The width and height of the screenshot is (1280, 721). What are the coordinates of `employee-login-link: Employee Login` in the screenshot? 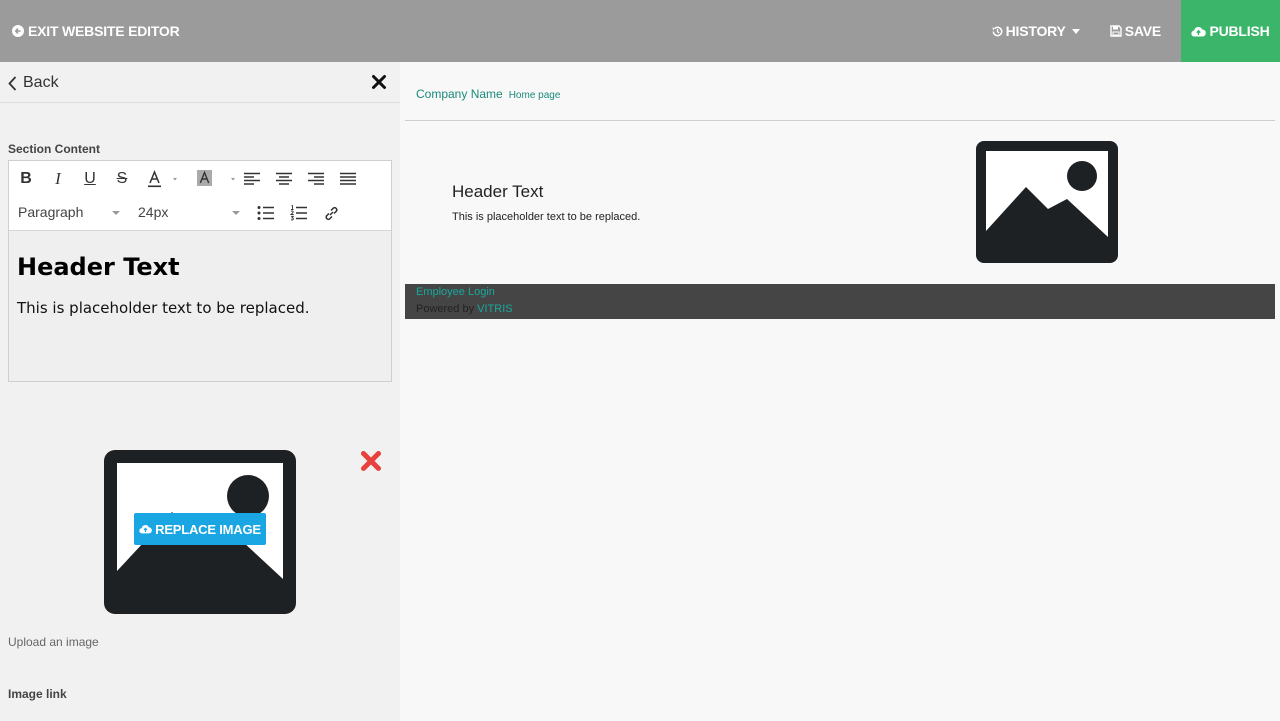 It's located at (455, 292).